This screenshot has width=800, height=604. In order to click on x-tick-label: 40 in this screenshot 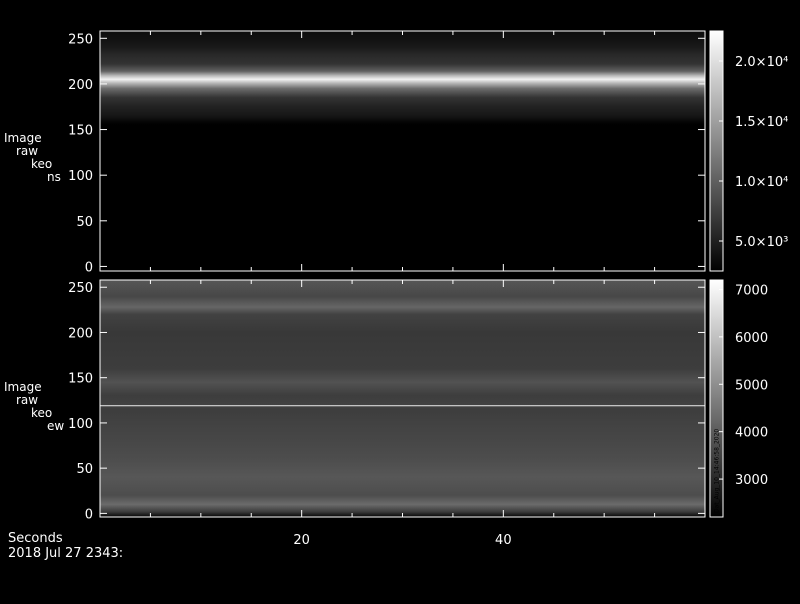, I will do `click(503, 540)`.